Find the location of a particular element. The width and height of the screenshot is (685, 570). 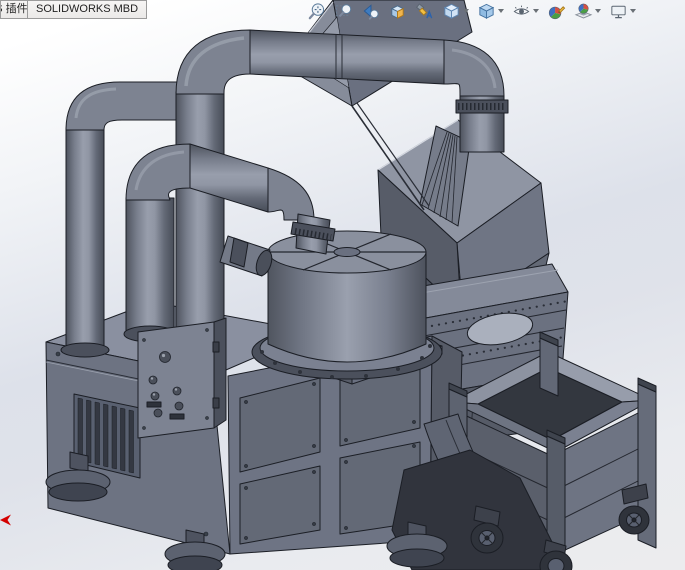

tab-label: SOLIDWORKS 插件 is located at coordinates (14, 9).